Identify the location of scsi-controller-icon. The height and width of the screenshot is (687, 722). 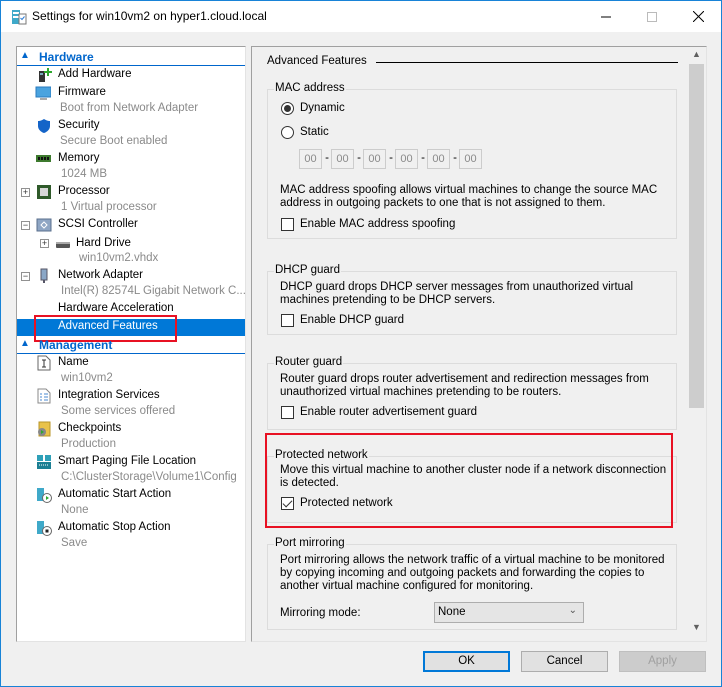
(44, 225).